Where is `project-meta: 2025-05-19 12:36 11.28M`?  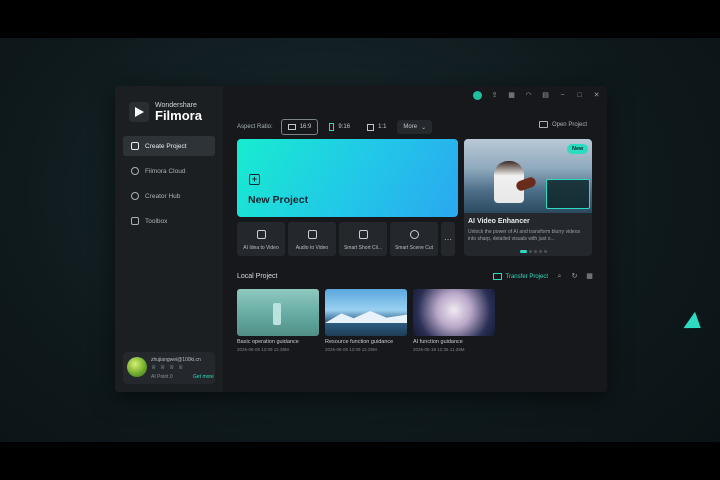
project-meta: 2025-05-19 12:36 11.28M is located at coordinates (439, 349).